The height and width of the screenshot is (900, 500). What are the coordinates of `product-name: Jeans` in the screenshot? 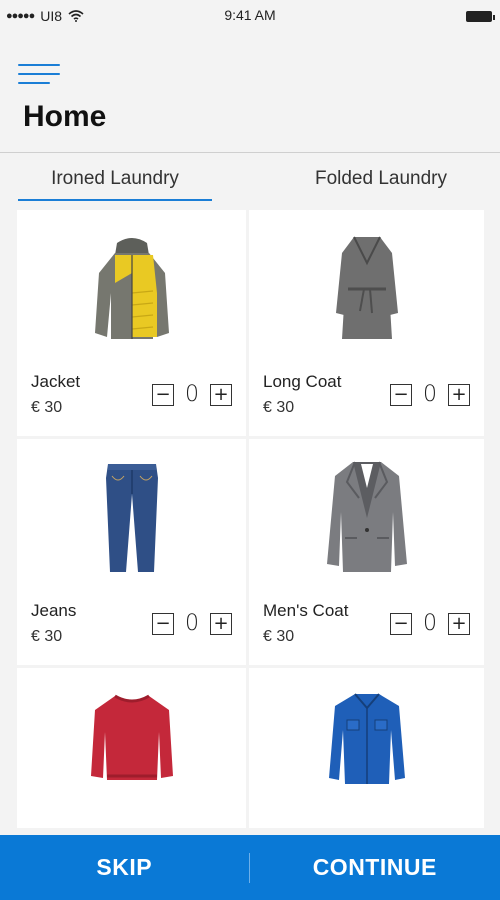 It's located at (54, 610).